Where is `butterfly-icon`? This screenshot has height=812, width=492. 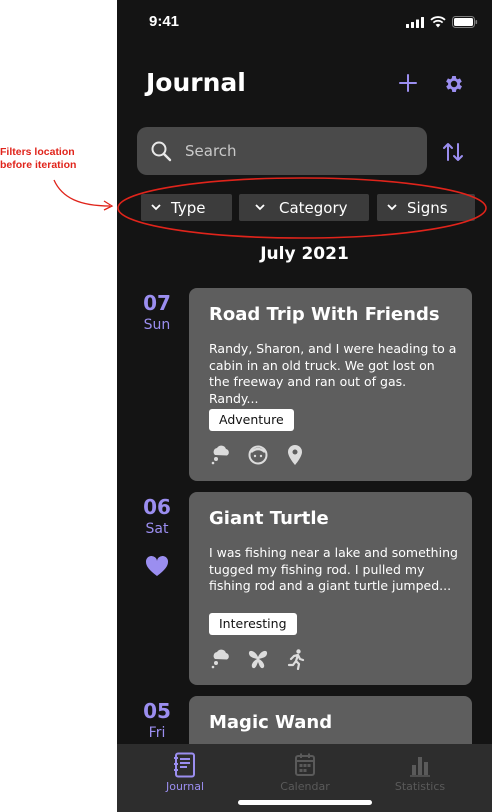
butterfly-icon is located at coordinates (258, 659).